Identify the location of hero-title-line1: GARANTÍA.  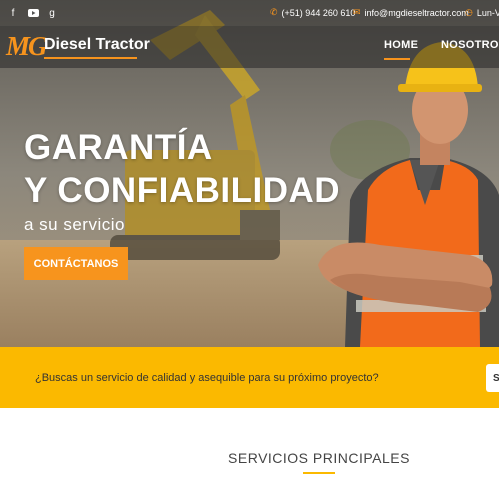
(118, 147).